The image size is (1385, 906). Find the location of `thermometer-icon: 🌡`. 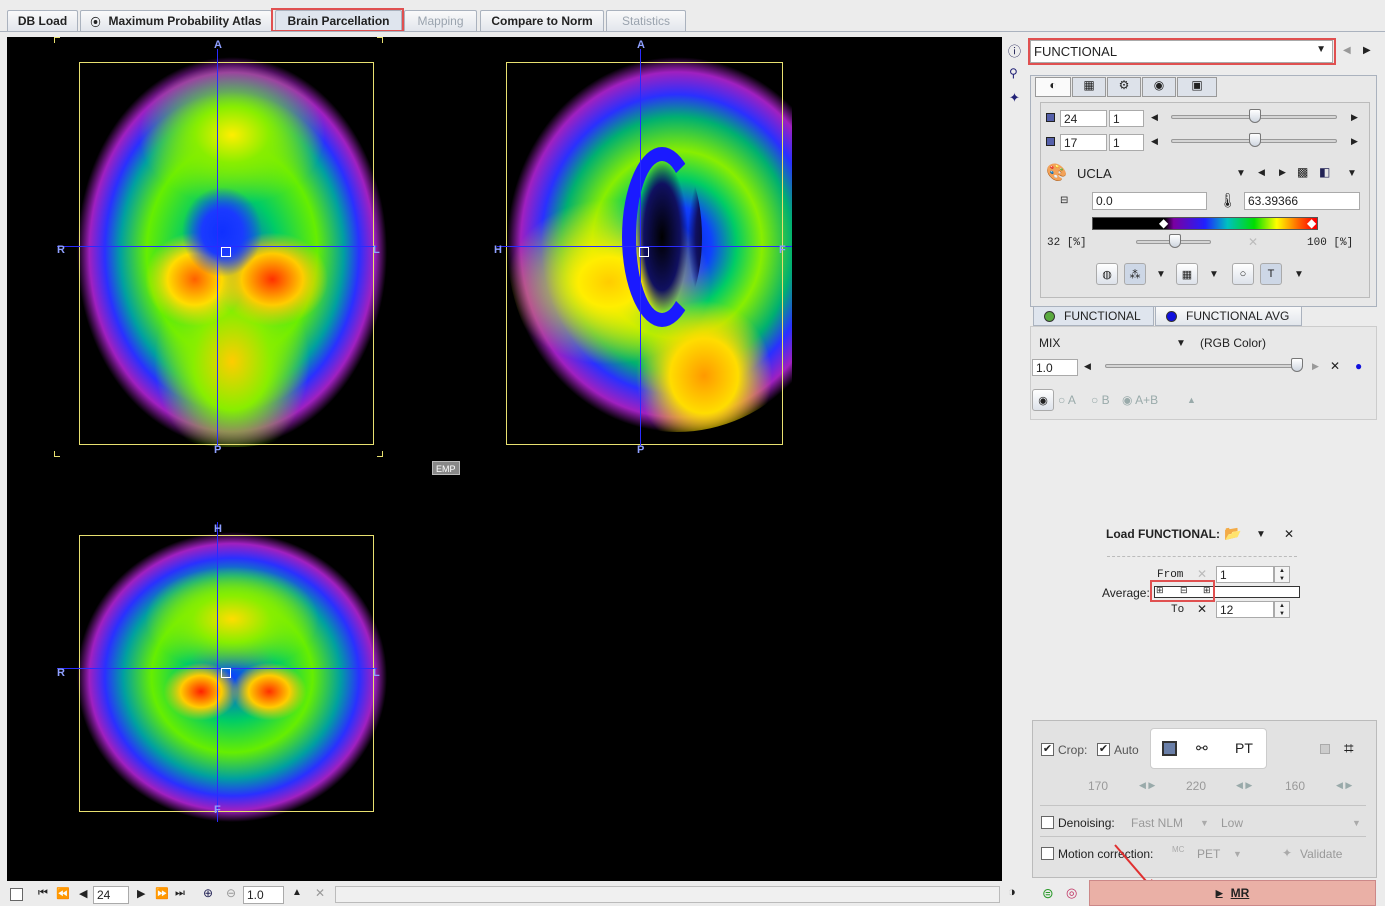

thermometer-icon: 🌡 is located at coordinates (1228, 200).